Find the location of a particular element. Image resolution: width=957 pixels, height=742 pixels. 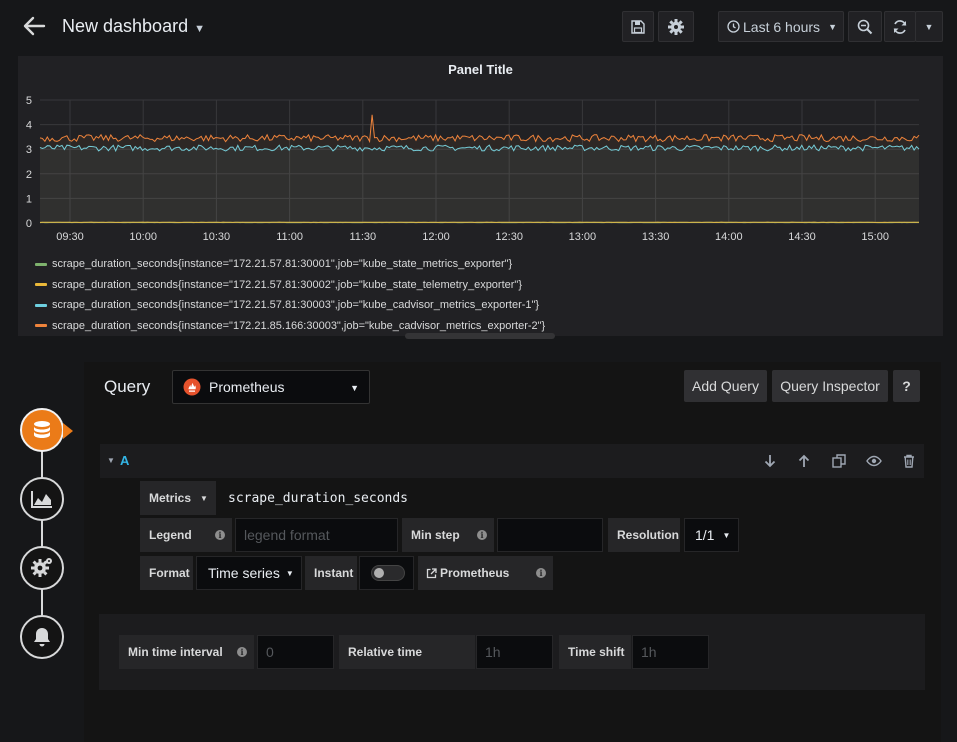

y-tick-label: 3 is located at coordinates (29, 150).